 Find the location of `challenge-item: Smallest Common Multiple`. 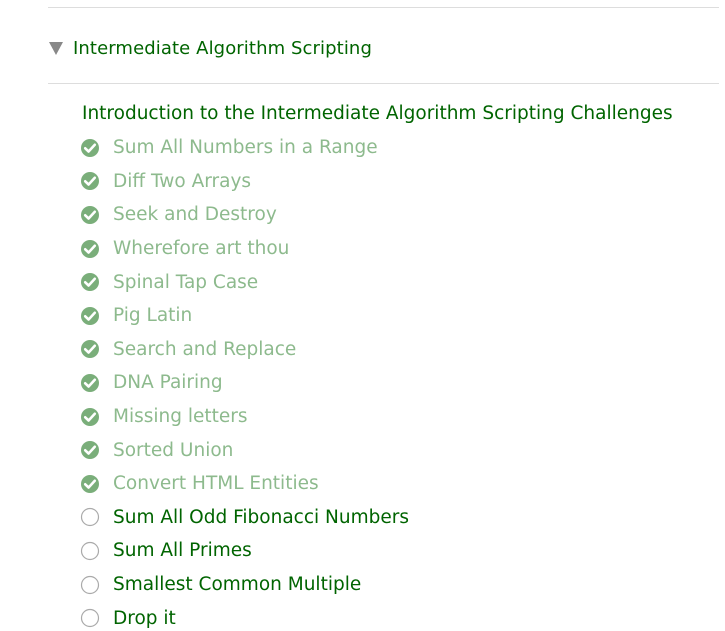

challenge-item: Smallest Common Multiple is located at coordinates (244, 585).